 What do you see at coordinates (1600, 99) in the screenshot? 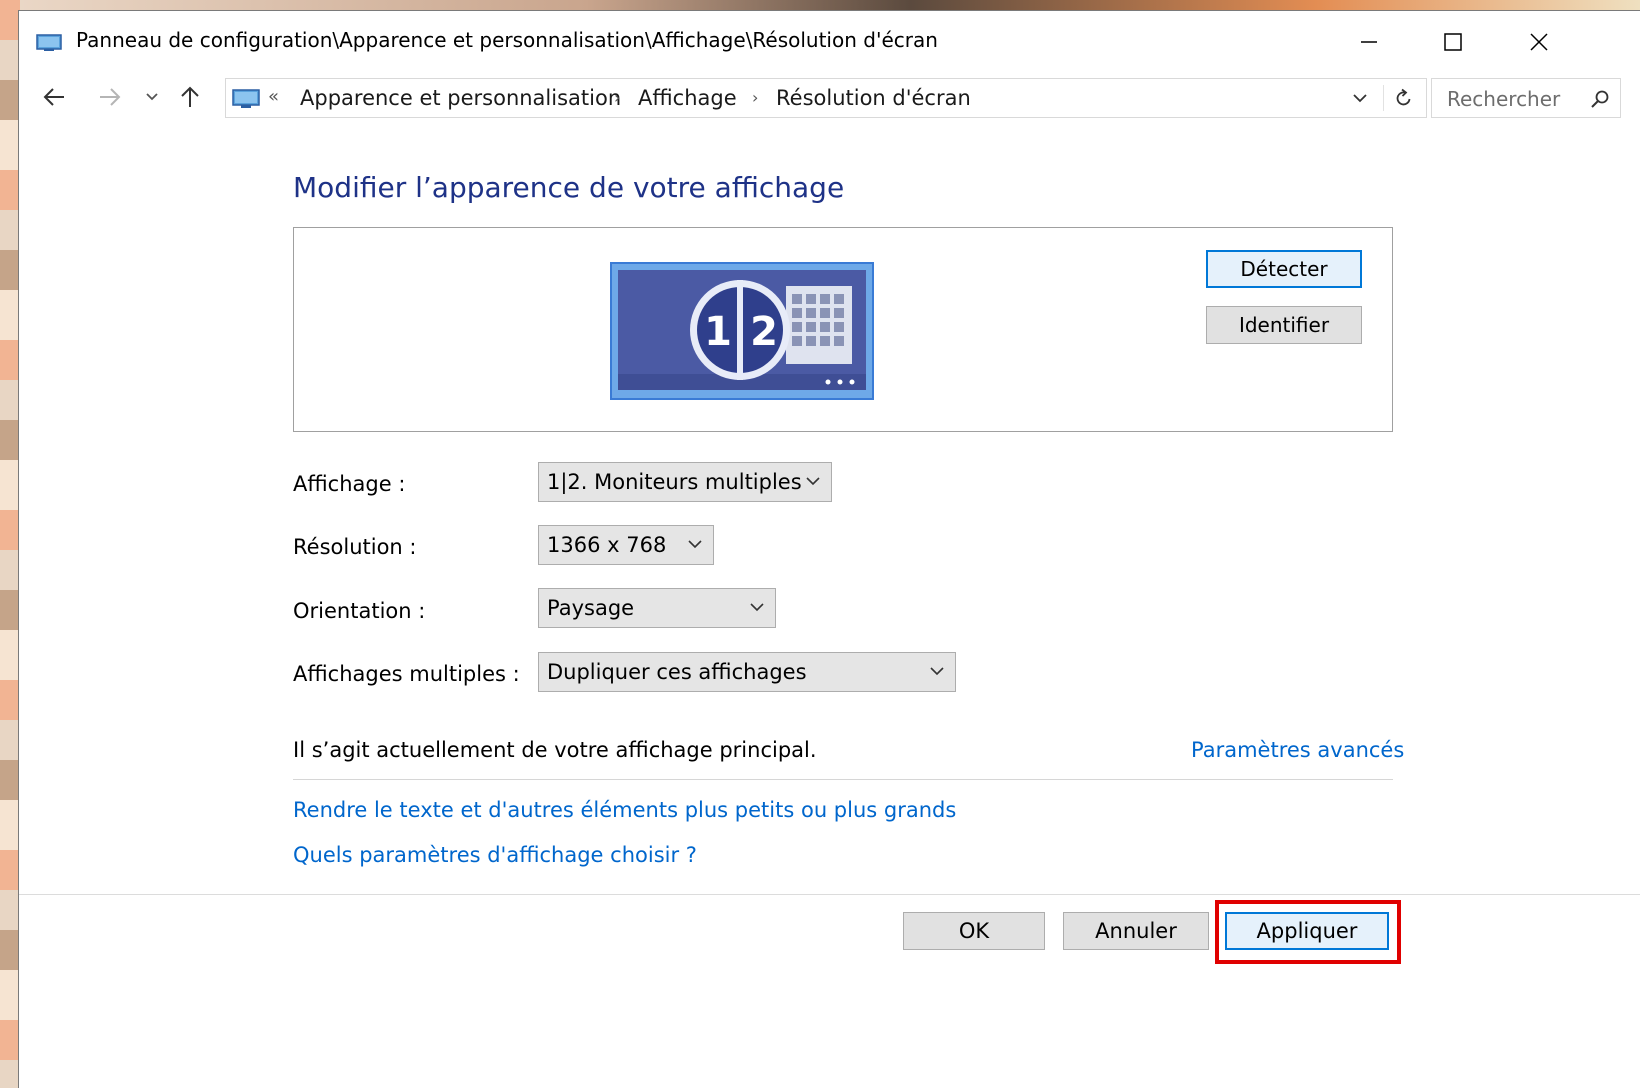
I see `search-icon` at bounding box center [1600, 99].